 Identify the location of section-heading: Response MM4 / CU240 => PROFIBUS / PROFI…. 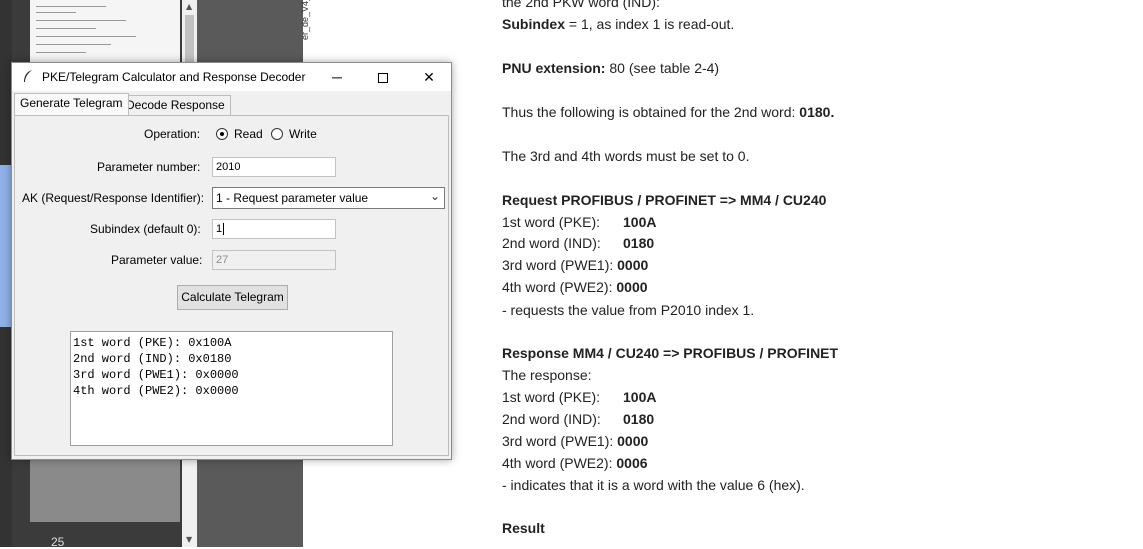
(670, 353).